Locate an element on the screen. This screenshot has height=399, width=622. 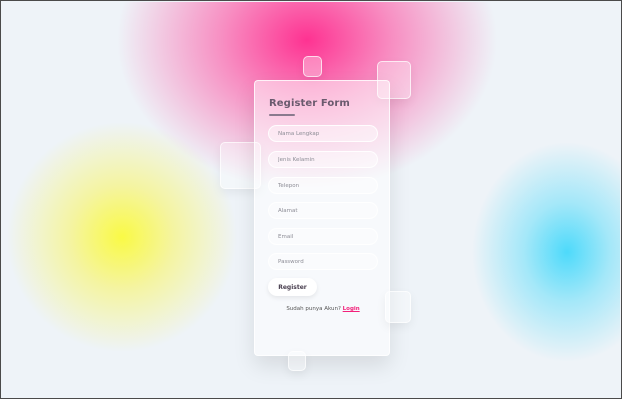
nama-lengkap-field is located at coordinates (323, 133).